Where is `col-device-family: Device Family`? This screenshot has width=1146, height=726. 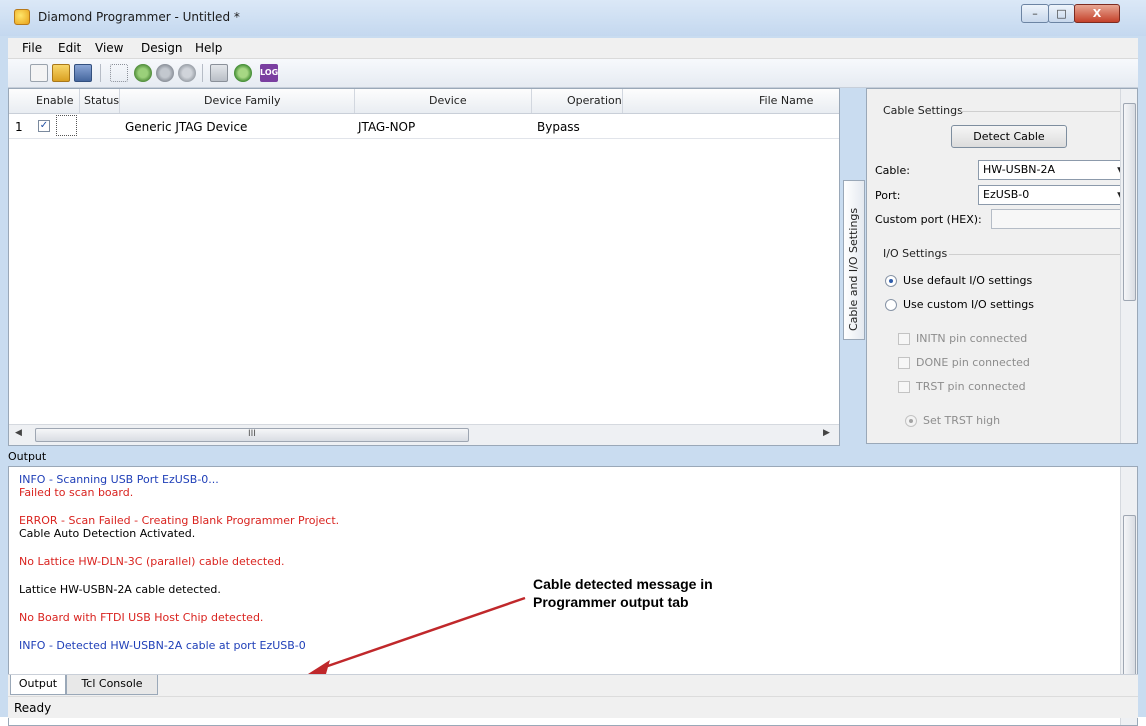
col-device-family: Device Family is located at coordinates (242, 100).